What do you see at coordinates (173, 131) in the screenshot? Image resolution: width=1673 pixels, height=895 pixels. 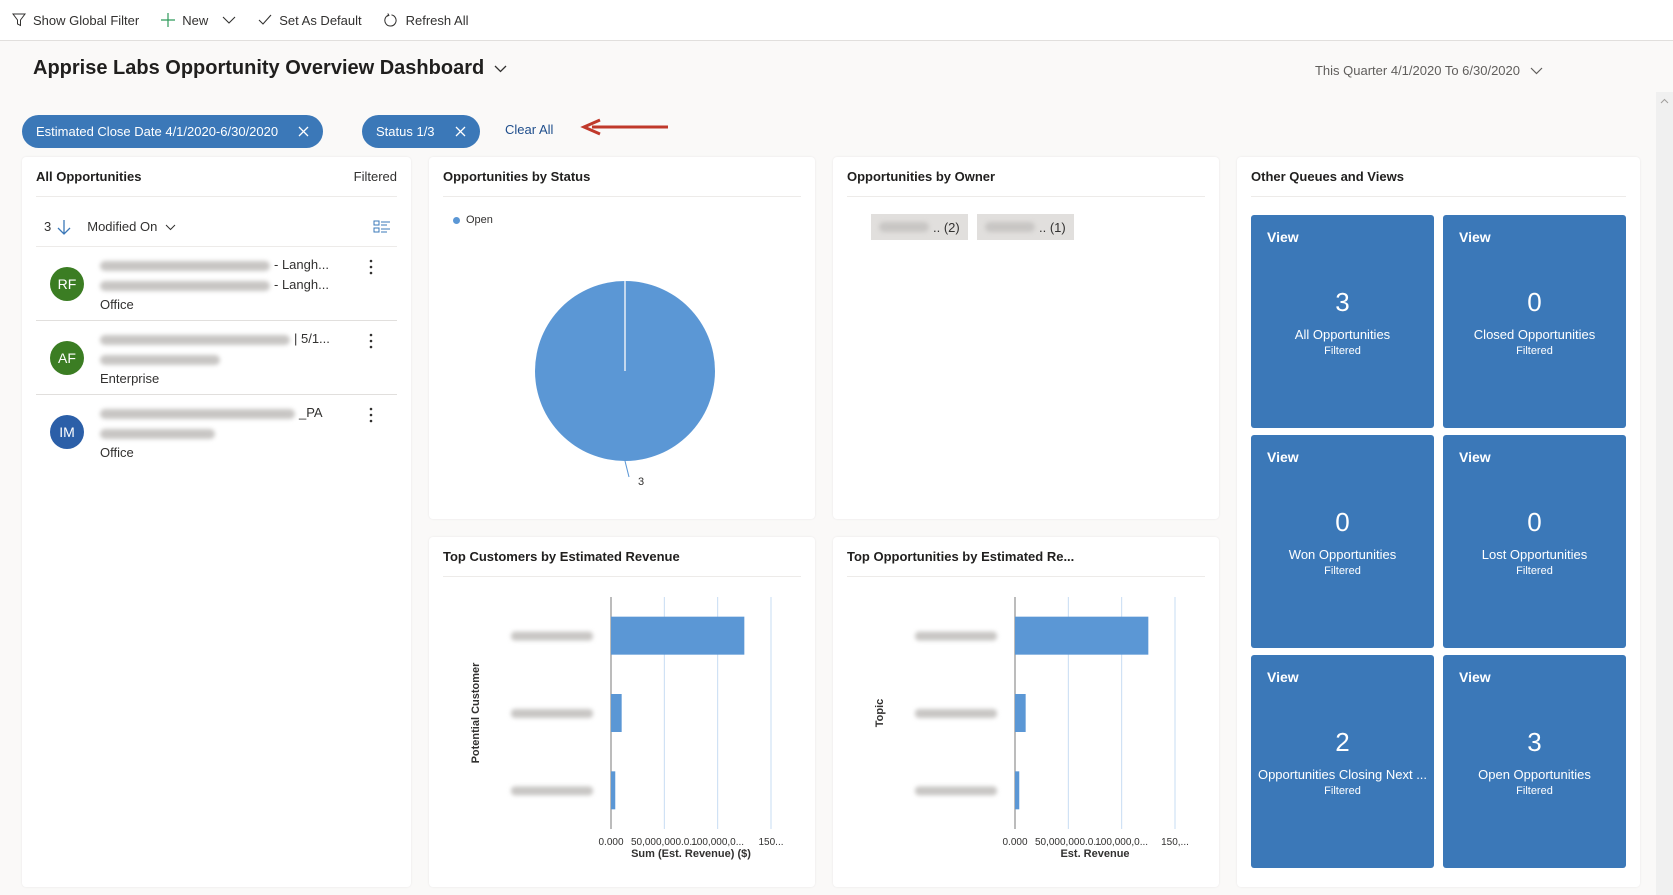 I see `filter-chip-close-date: Estimated Close Date 4/1/2020-6/30/2020` at bounding box center [173, 131].